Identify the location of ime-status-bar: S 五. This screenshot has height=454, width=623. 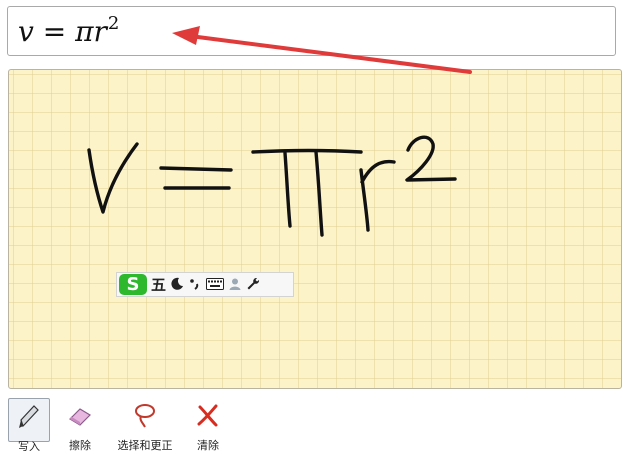
(205, 284).